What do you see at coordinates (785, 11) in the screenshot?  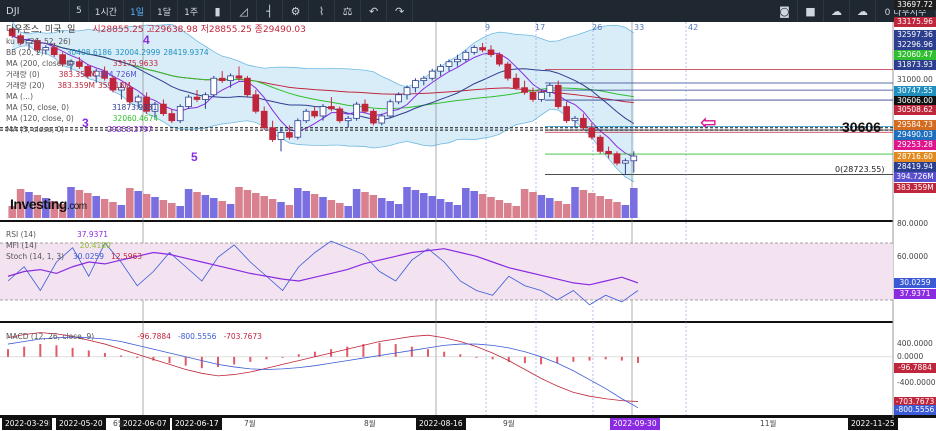 I see `camera-icon: ◙` at bounding box center [785, 11].